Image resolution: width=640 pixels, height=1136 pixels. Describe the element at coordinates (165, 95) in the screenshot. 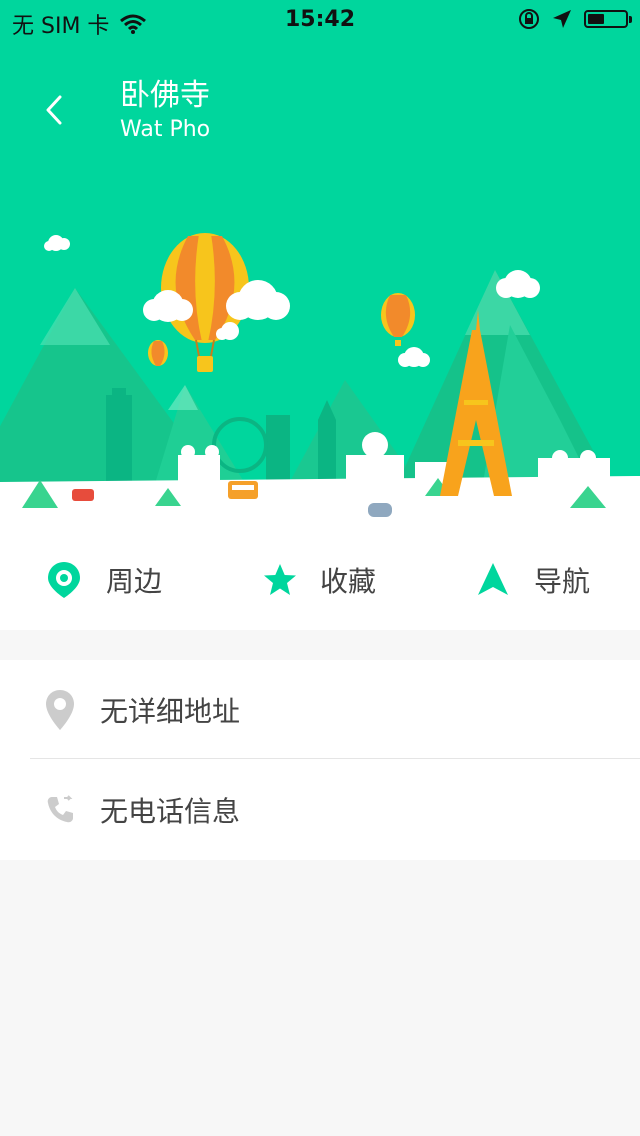

I see `page-title: 卧佛寺` at that location.